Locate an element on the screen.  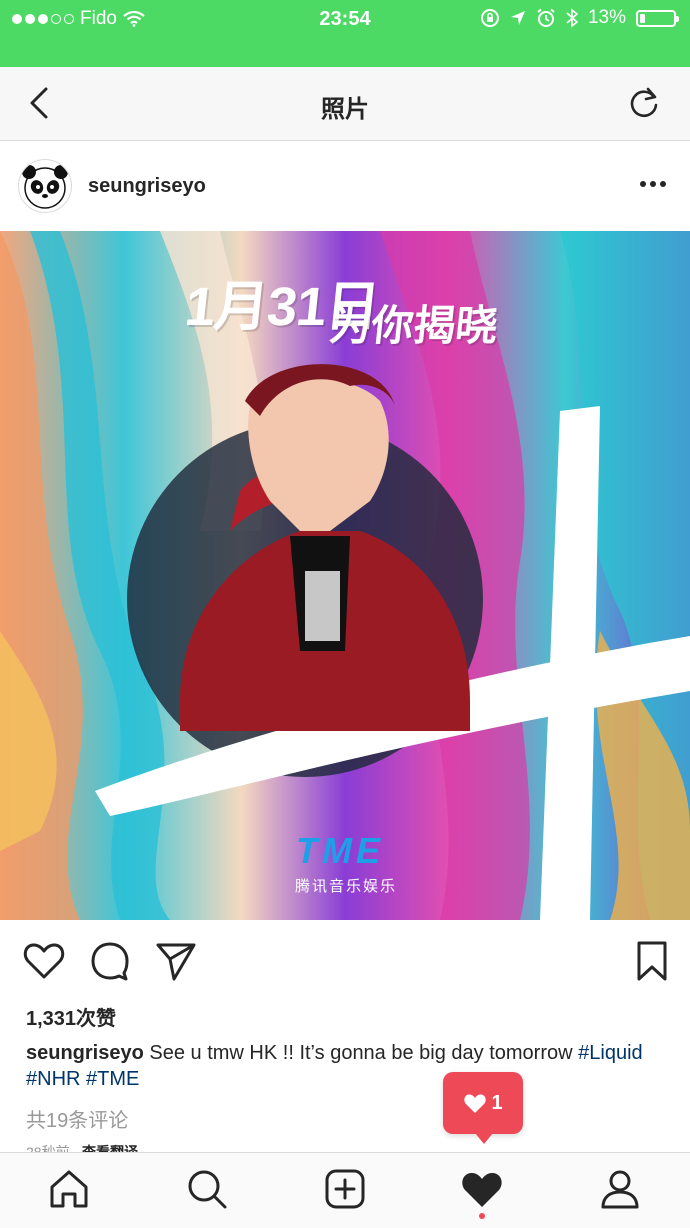
tab-bar is located at coordinates (345, 1190).